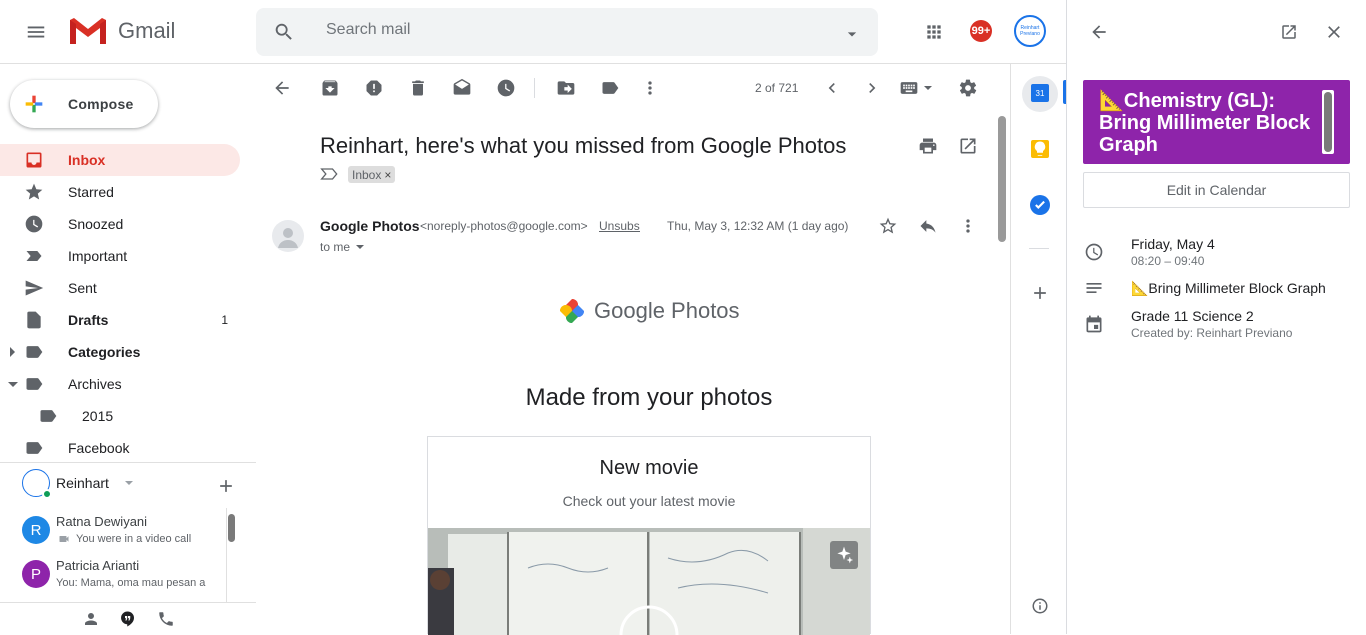 This screenshot has height=635, width=1366. What do you see at coordinates (1038, 349) in the screenshot?
I see `side-panel-rail: 31` at bounding box center [1038, 349].